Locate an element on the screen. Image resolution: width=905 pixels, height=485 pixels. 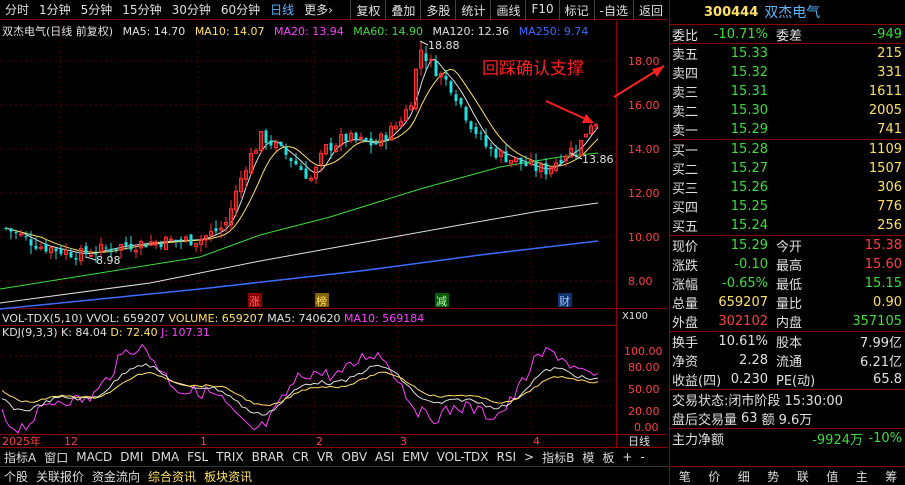
high-label: 18.88 is located at coordinates (444, 45).